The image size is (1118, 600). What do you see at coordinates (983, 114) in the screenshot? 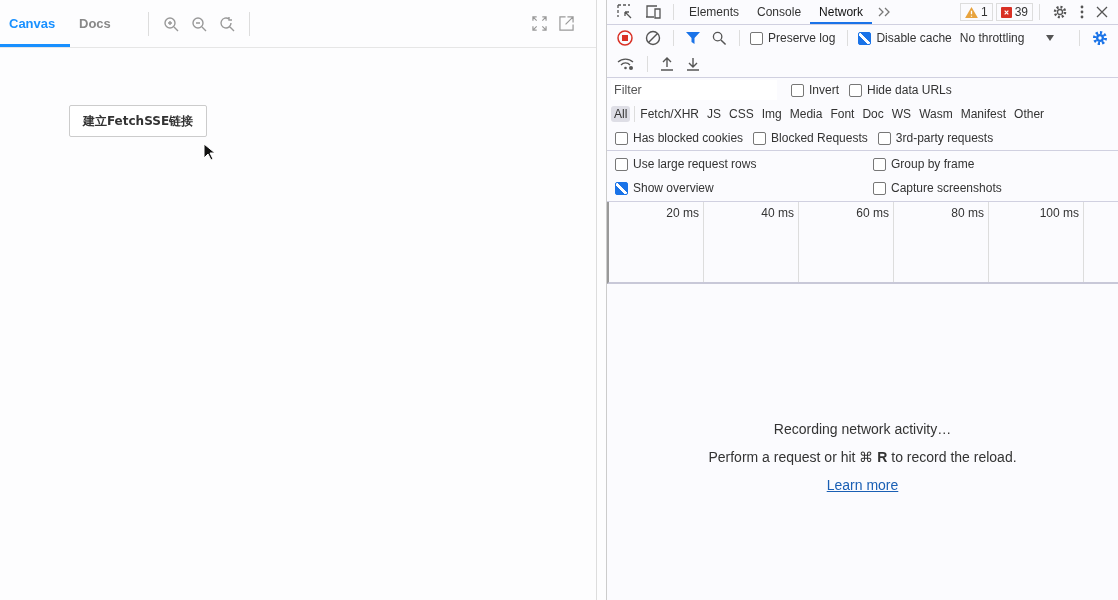
I see `request-type-filter: Manifest` at bounding box center [983, 114].